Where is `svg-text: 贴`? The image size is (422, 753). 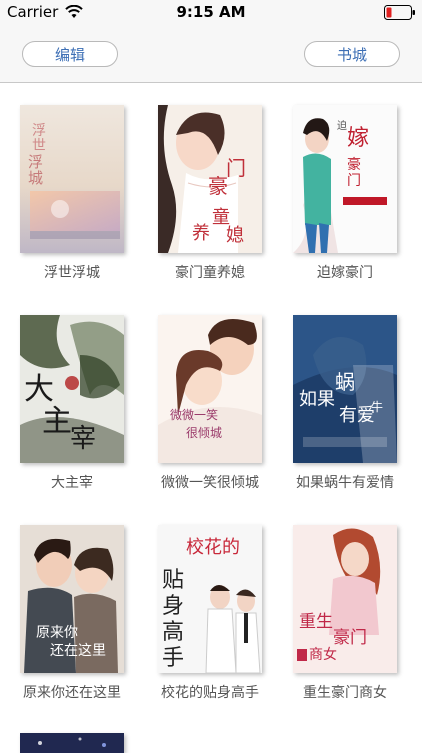 svg-text: 贴 is located at coordinates (173, 580).